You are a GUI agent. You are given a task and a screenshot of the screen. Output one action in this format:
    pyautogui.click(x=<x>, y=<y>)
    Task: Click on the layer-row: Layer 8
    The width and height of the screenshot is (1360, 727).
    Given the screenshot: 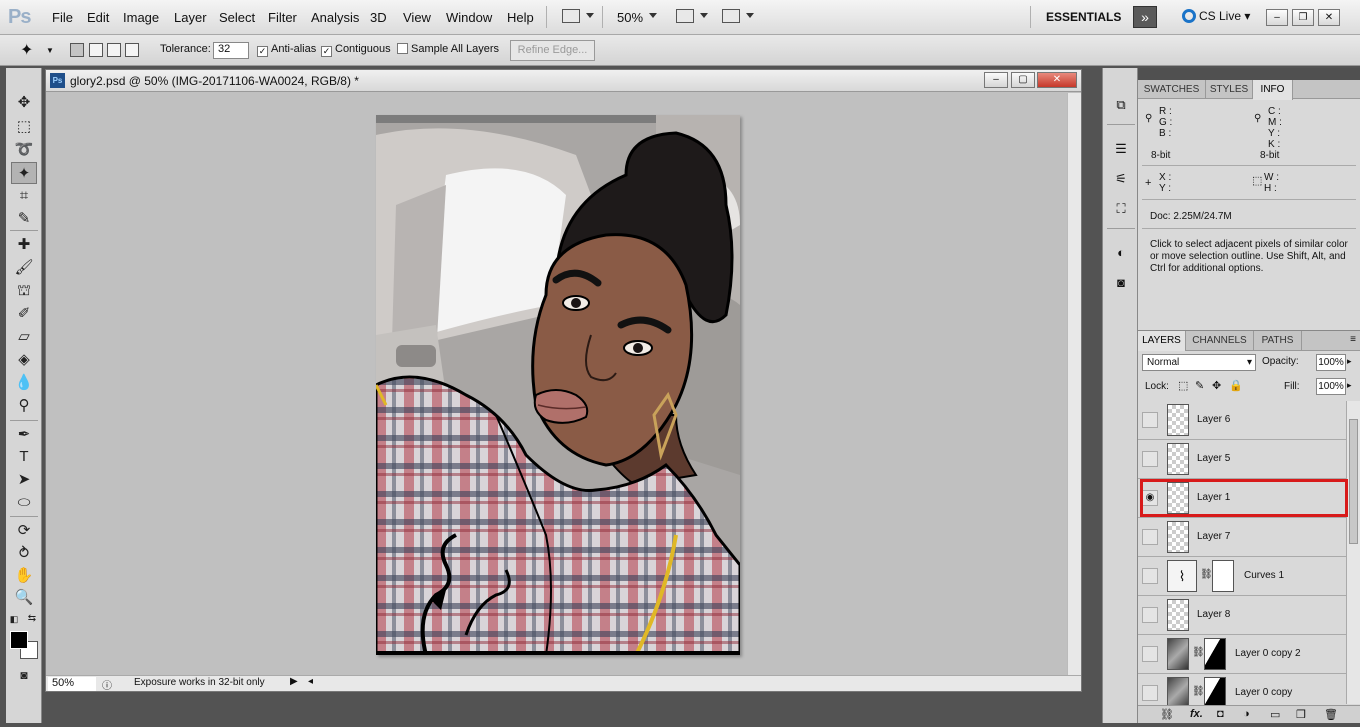 What is the action you would take?
    pyautogui.click(x=1242, y=615)
    